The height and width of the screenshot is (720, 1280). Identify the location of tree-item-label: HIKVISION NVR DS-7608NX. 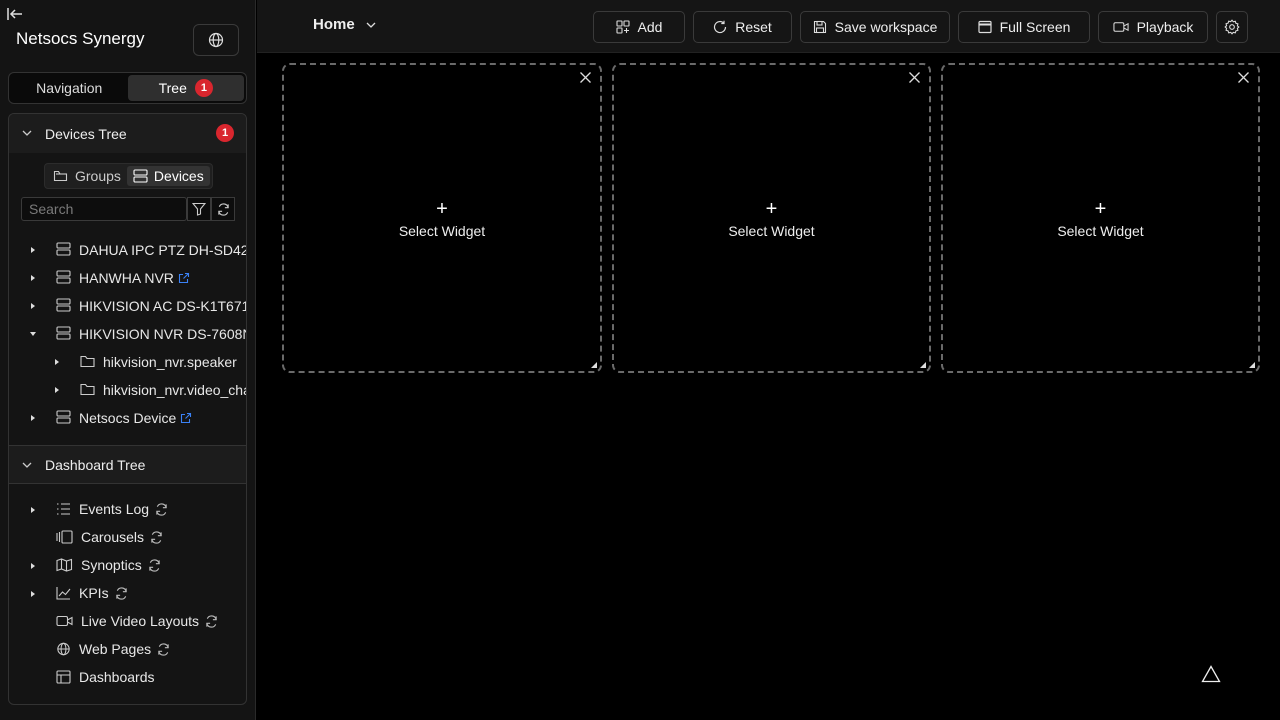
(163, 334).